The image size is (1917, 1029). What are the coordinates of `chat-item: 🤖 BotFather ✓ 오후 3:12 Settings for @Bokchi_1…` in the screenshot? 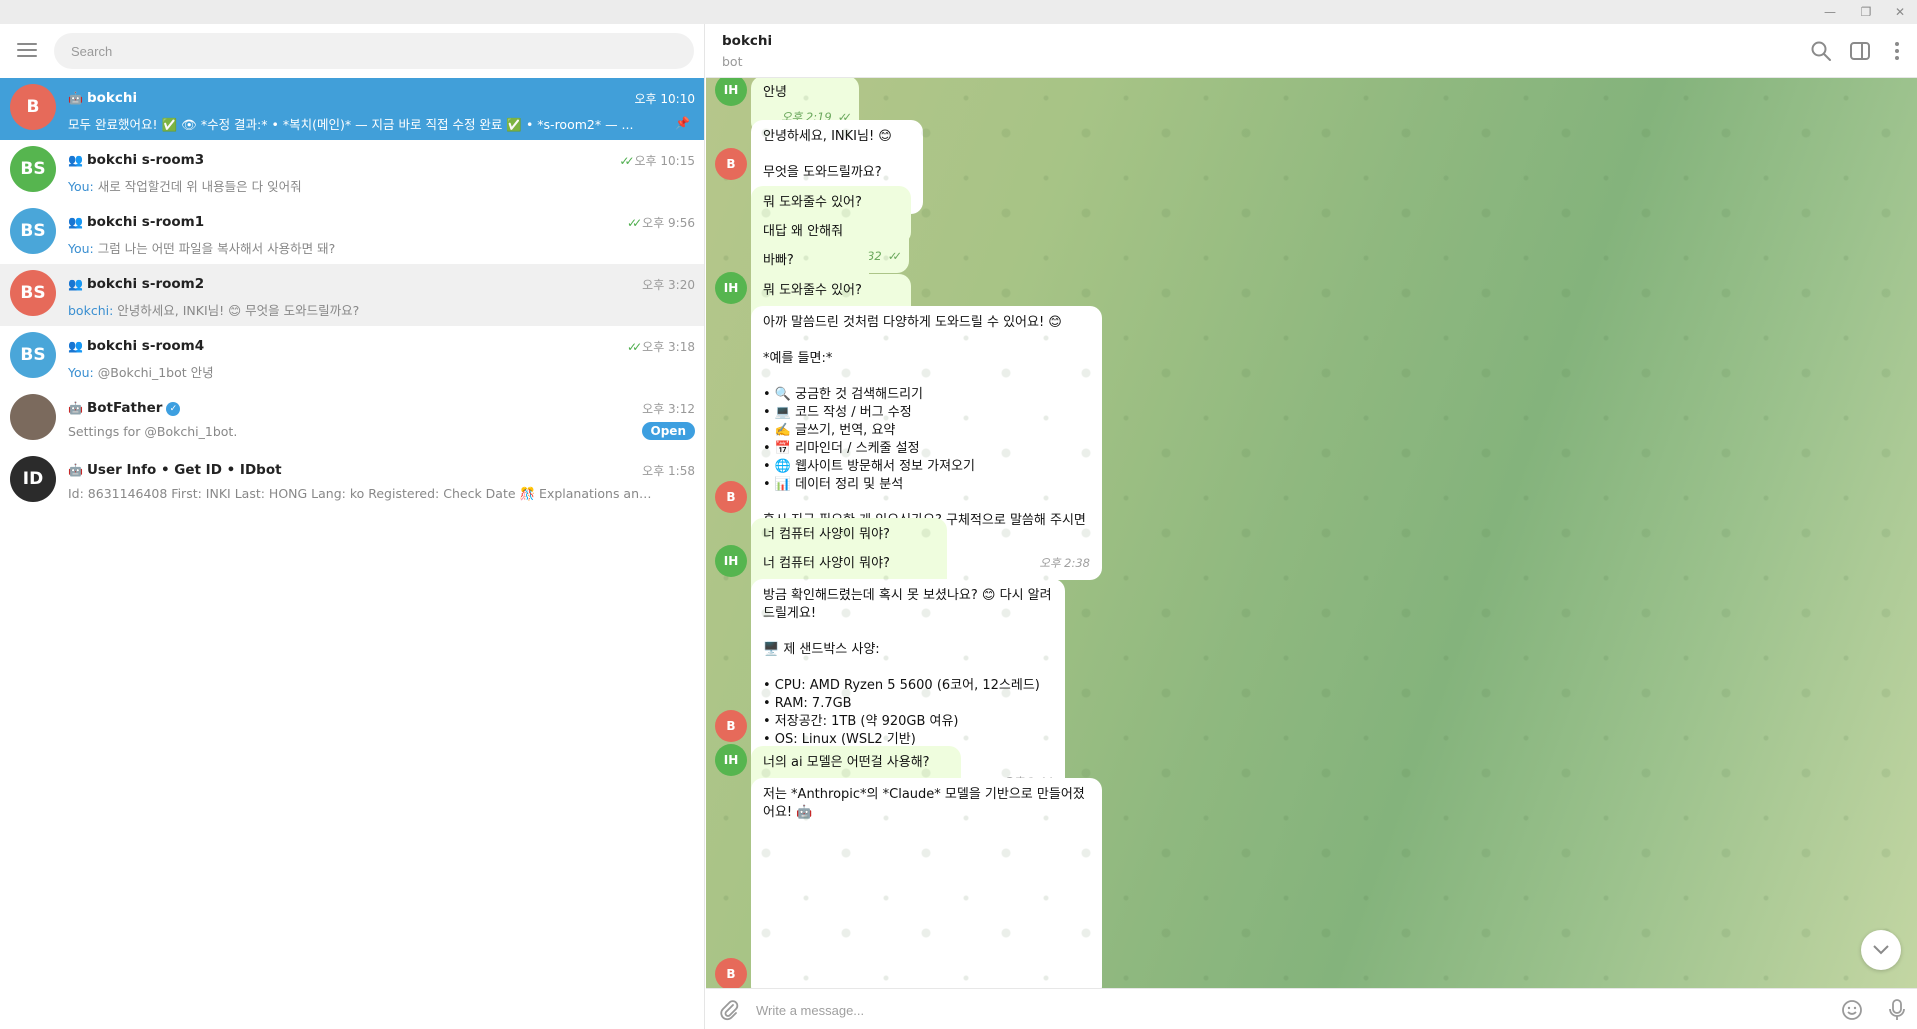 It's located at (352, 419).